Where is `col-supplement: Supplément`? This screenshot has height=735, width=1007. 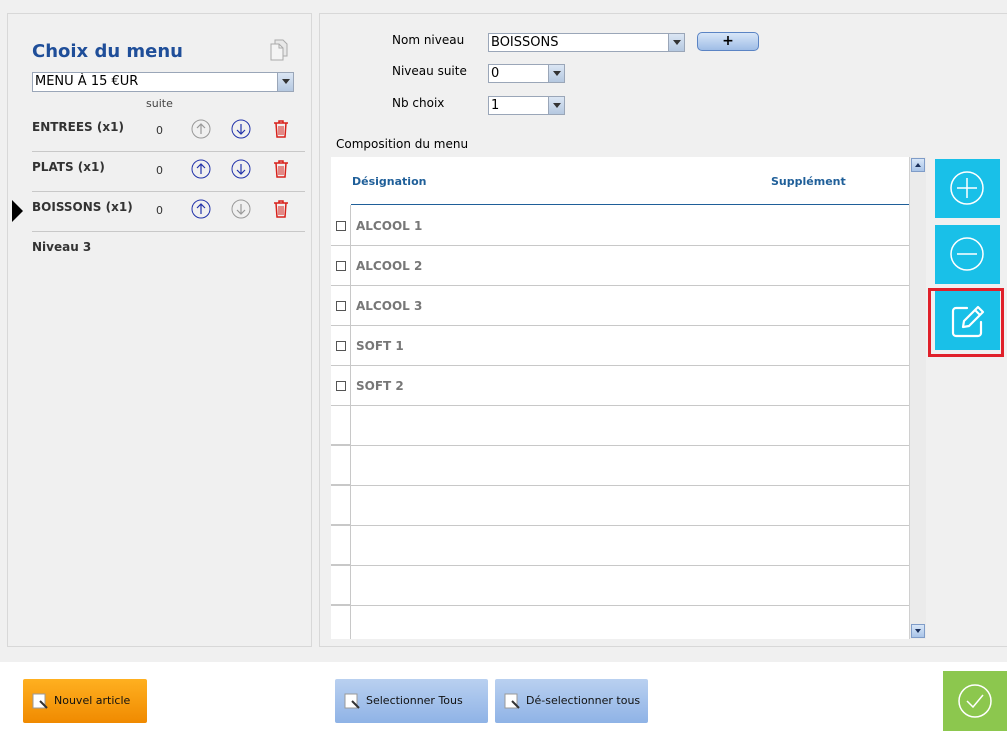
col-supplement: Supplément is located at coordinates (808, 181).